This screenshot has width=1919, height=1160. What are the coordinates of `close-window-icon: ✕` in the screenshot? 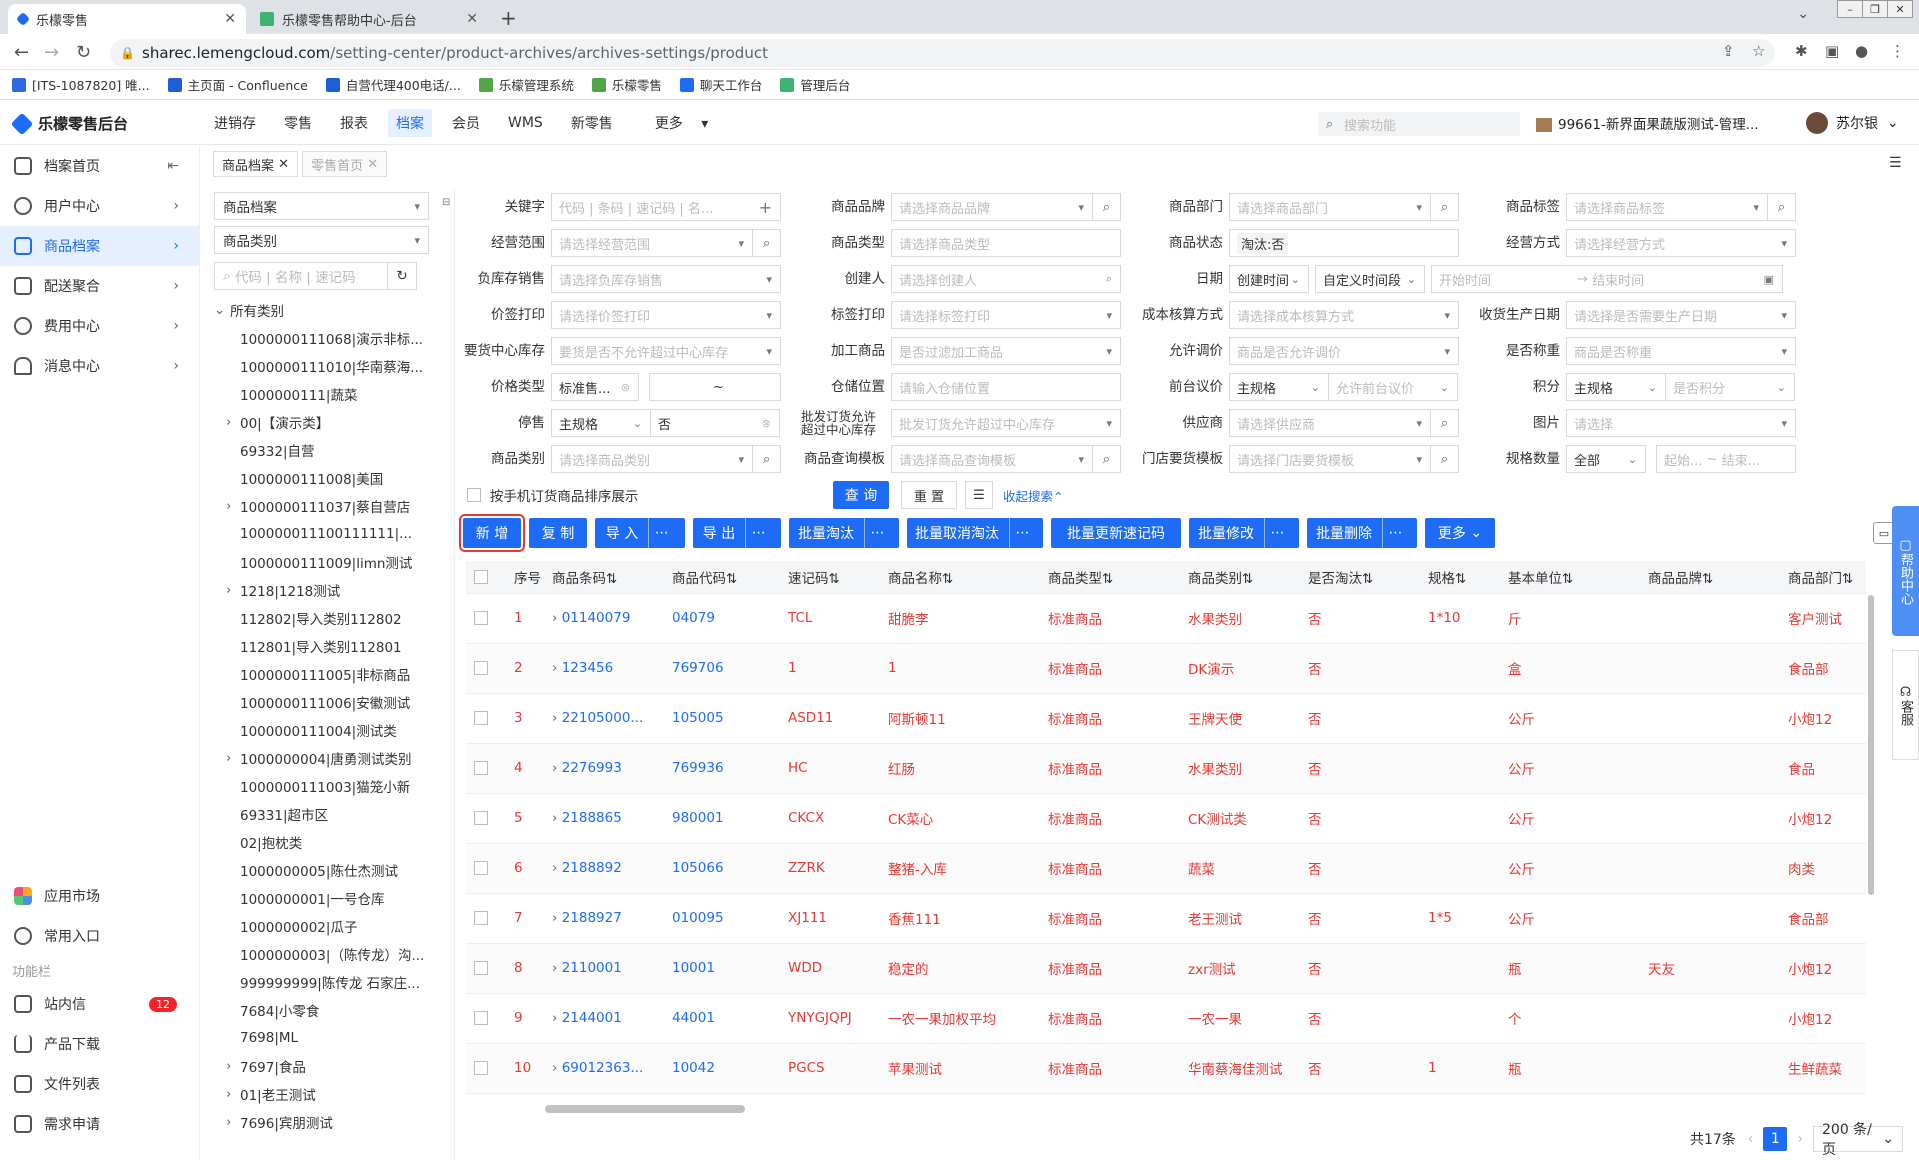 It's located at (1900, 9).